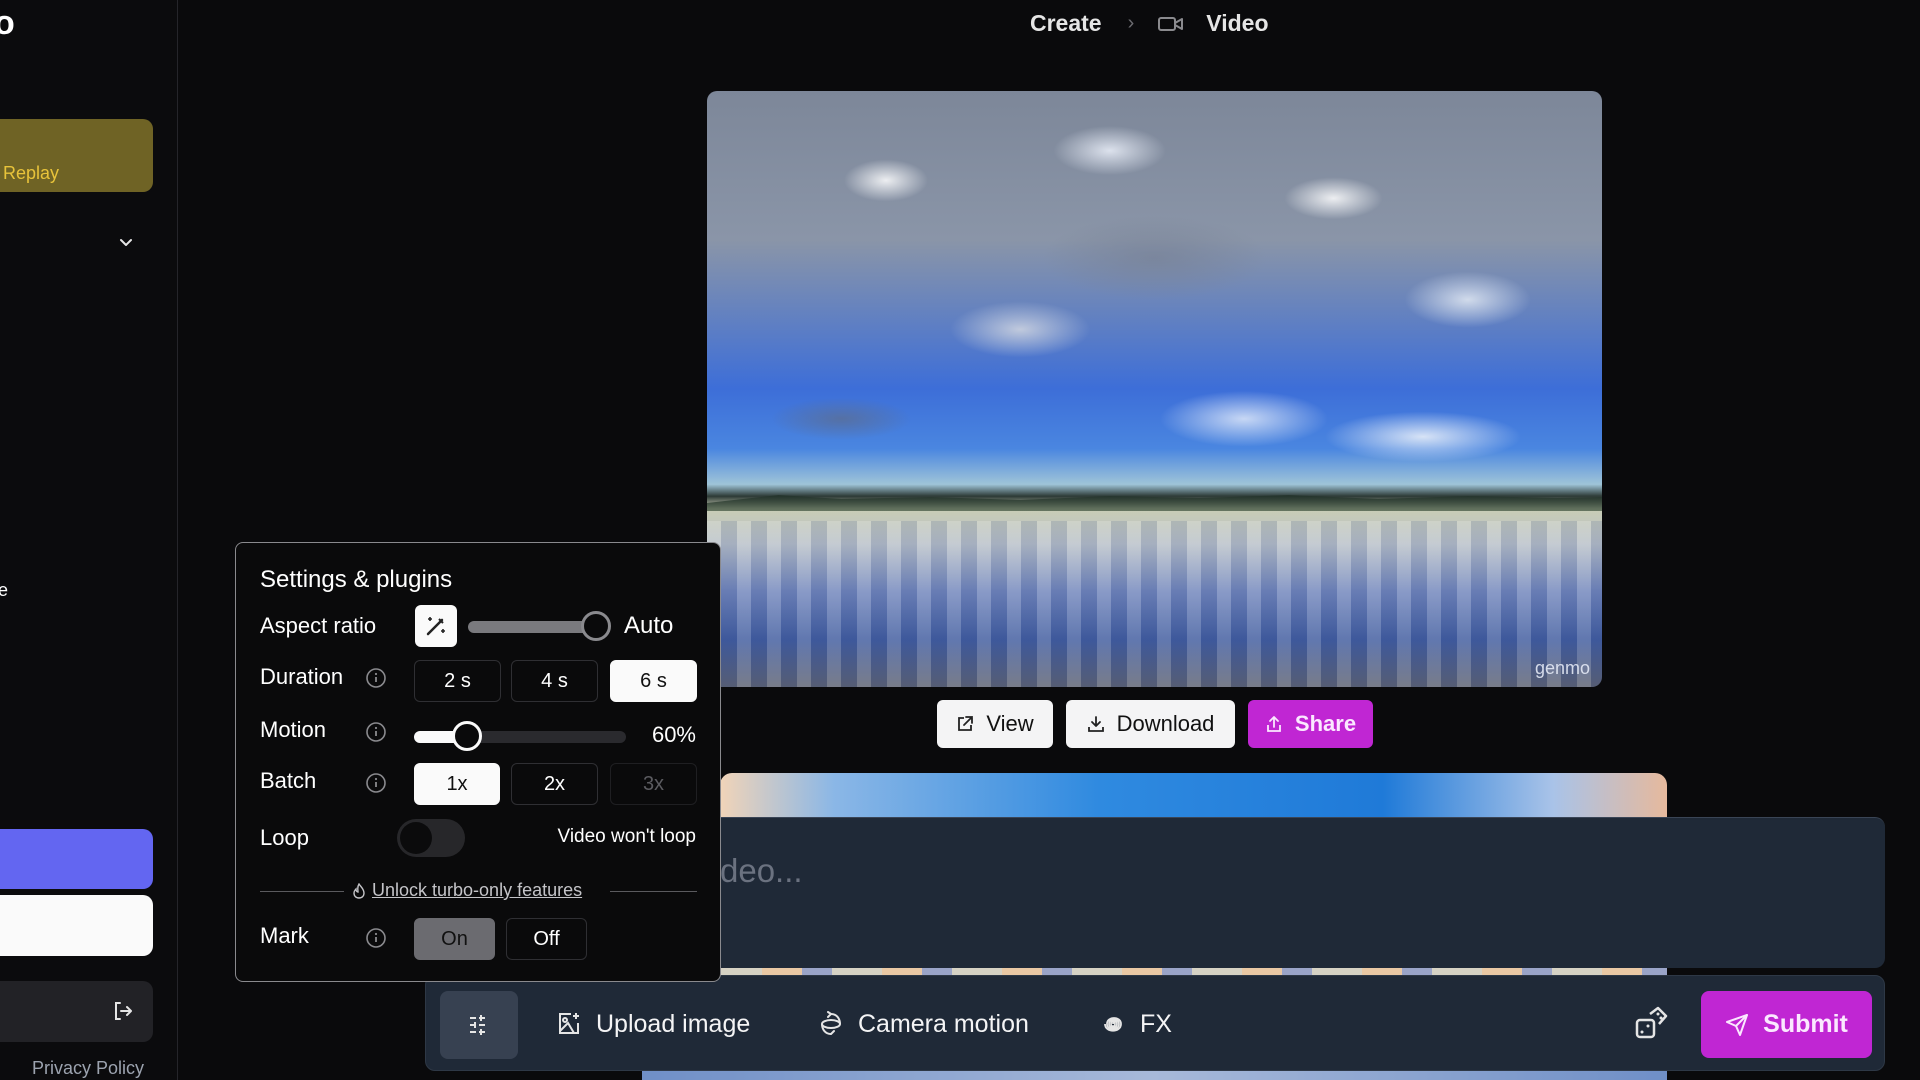 This screenshot has width=1920, height=1080. I want to click on loop-status: Video won't loop, so click(627, 836).